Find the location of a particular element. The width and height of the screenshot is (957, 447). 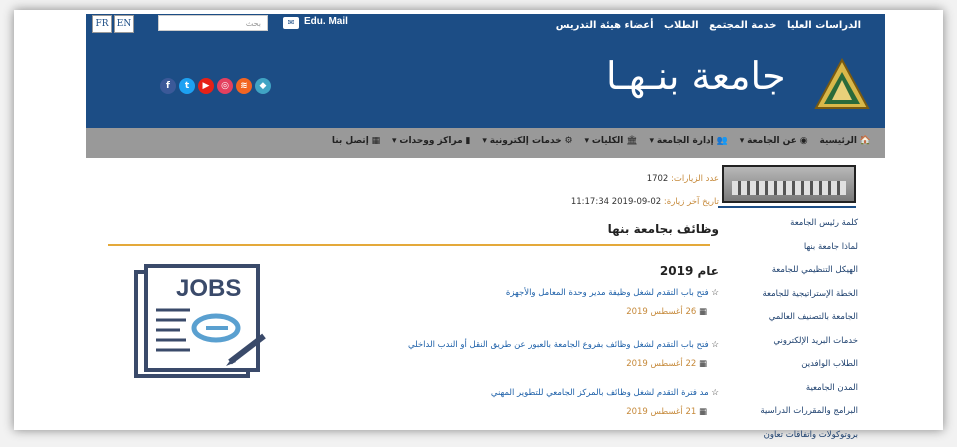

page-title: وظائف بجامعة بنها is located at coordinates (663, 229).